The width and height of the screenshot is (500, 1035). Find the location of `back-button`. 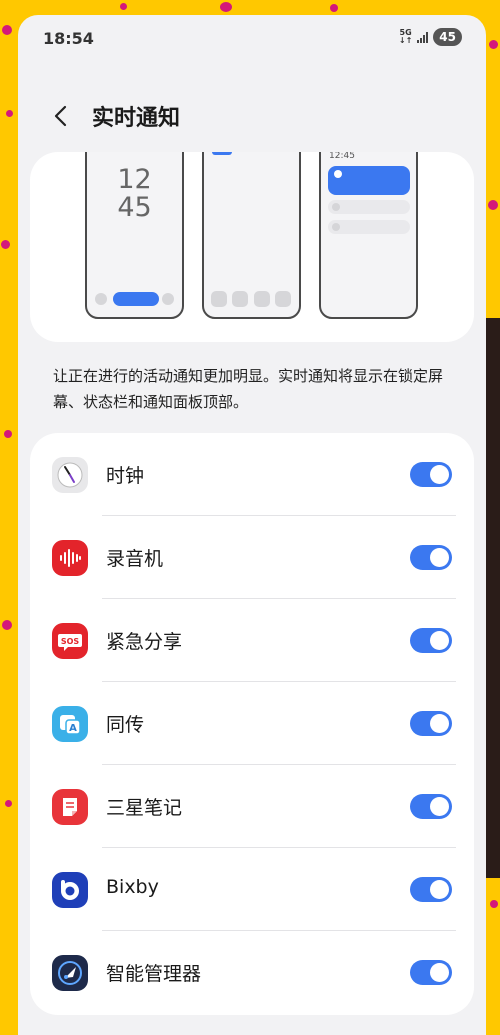

back-button is located at coordinates (61, 116).